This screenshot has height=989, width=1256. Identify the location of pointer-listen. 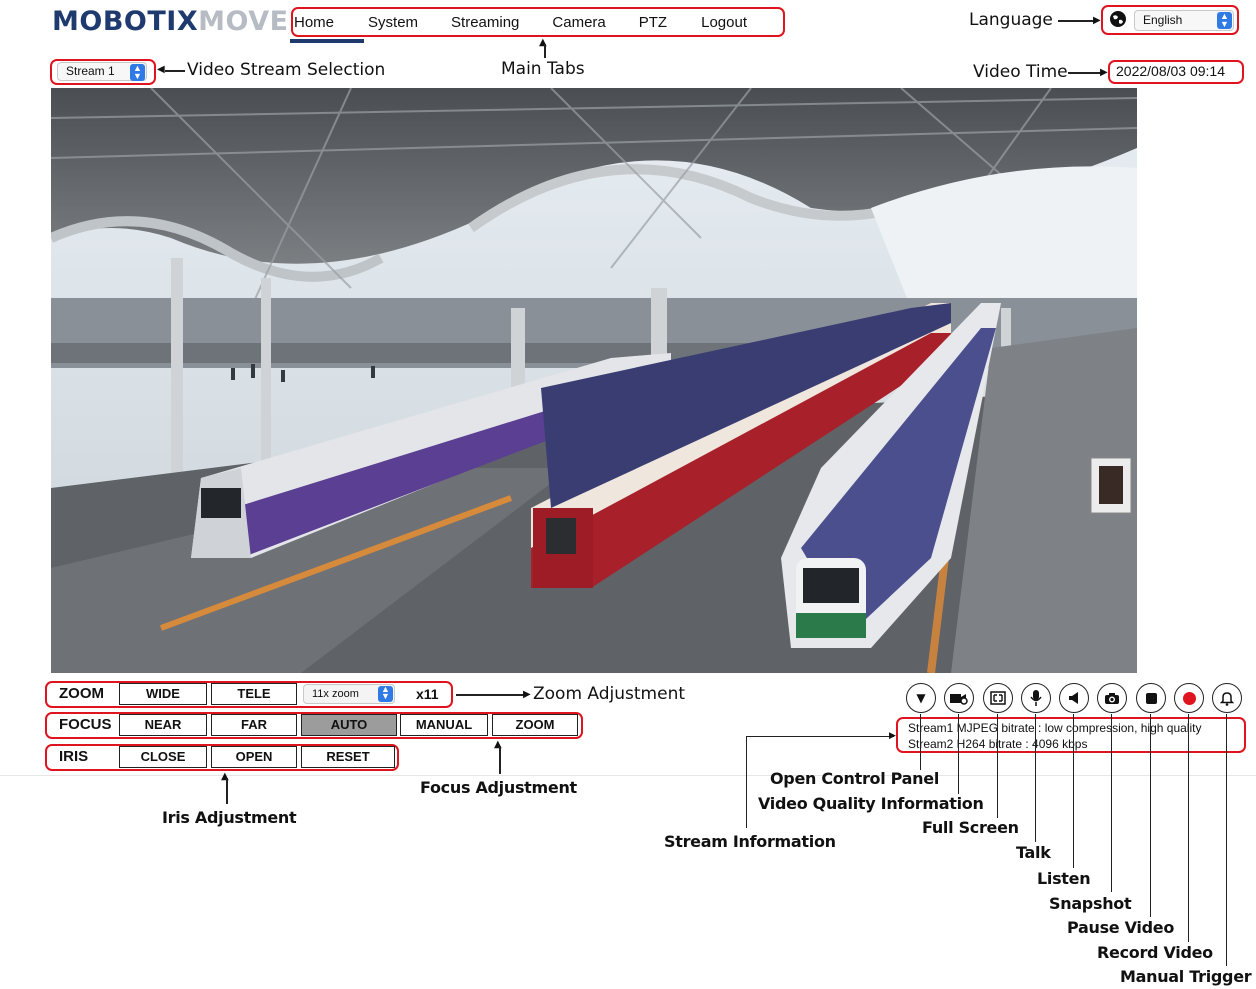
(1074, 791).